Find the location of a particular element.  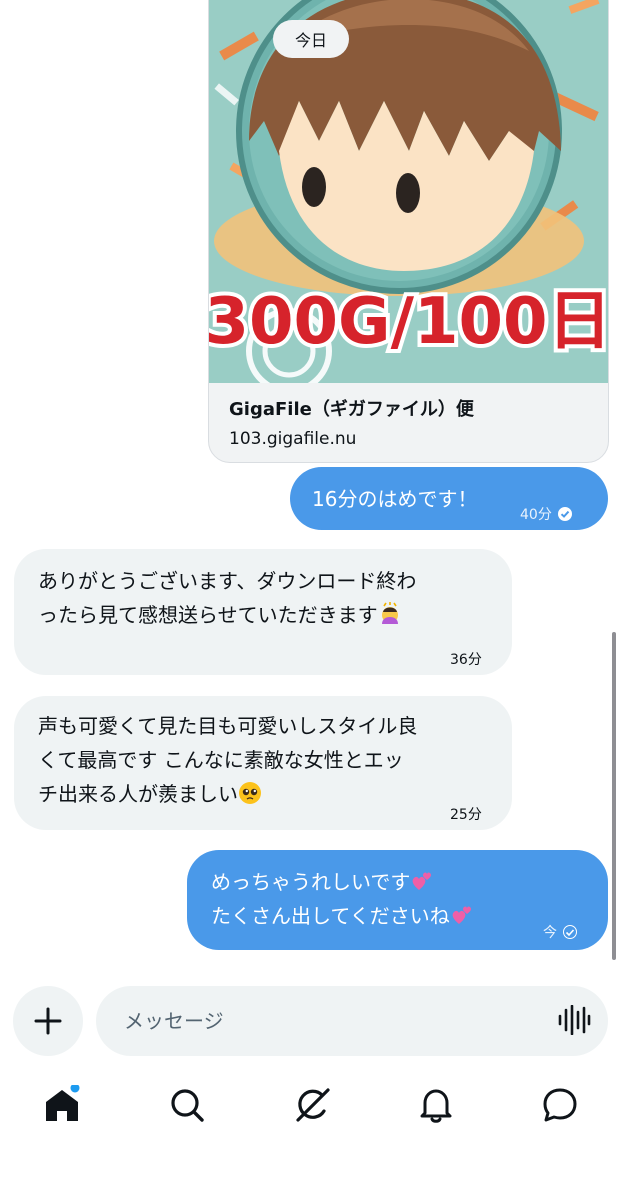

nav-search-button is located at coordinates (187, 1105).